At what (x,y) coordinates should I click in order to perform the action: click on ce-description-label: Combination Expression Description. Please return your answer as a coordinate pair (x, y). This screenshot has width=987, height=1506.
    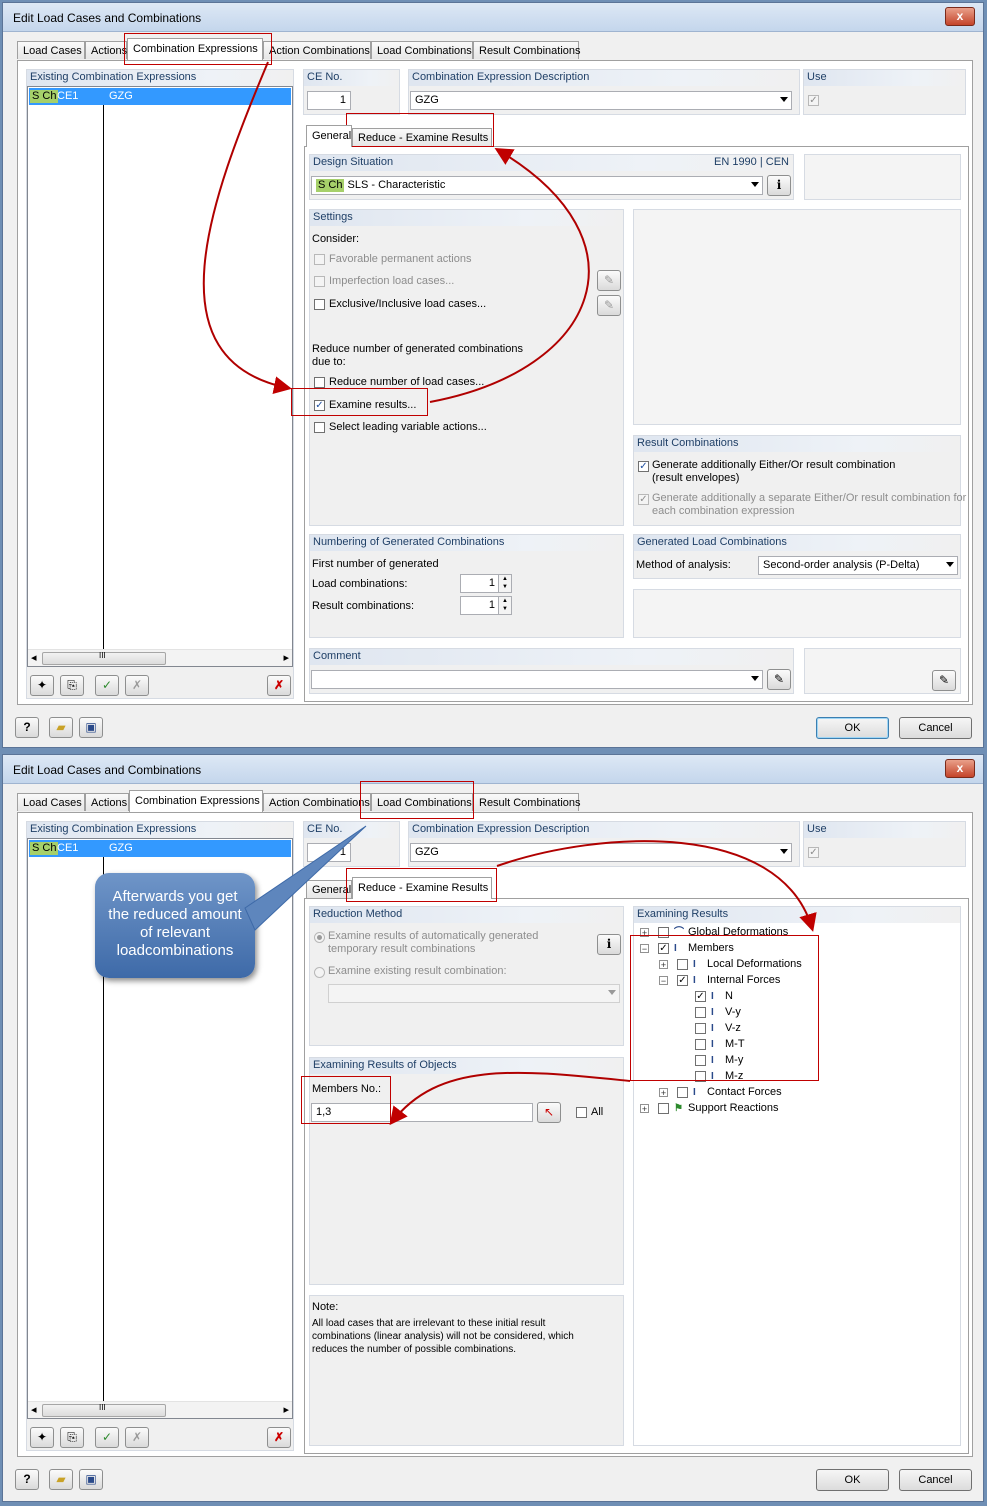
    Looking at the image, I should click on (604, 830).